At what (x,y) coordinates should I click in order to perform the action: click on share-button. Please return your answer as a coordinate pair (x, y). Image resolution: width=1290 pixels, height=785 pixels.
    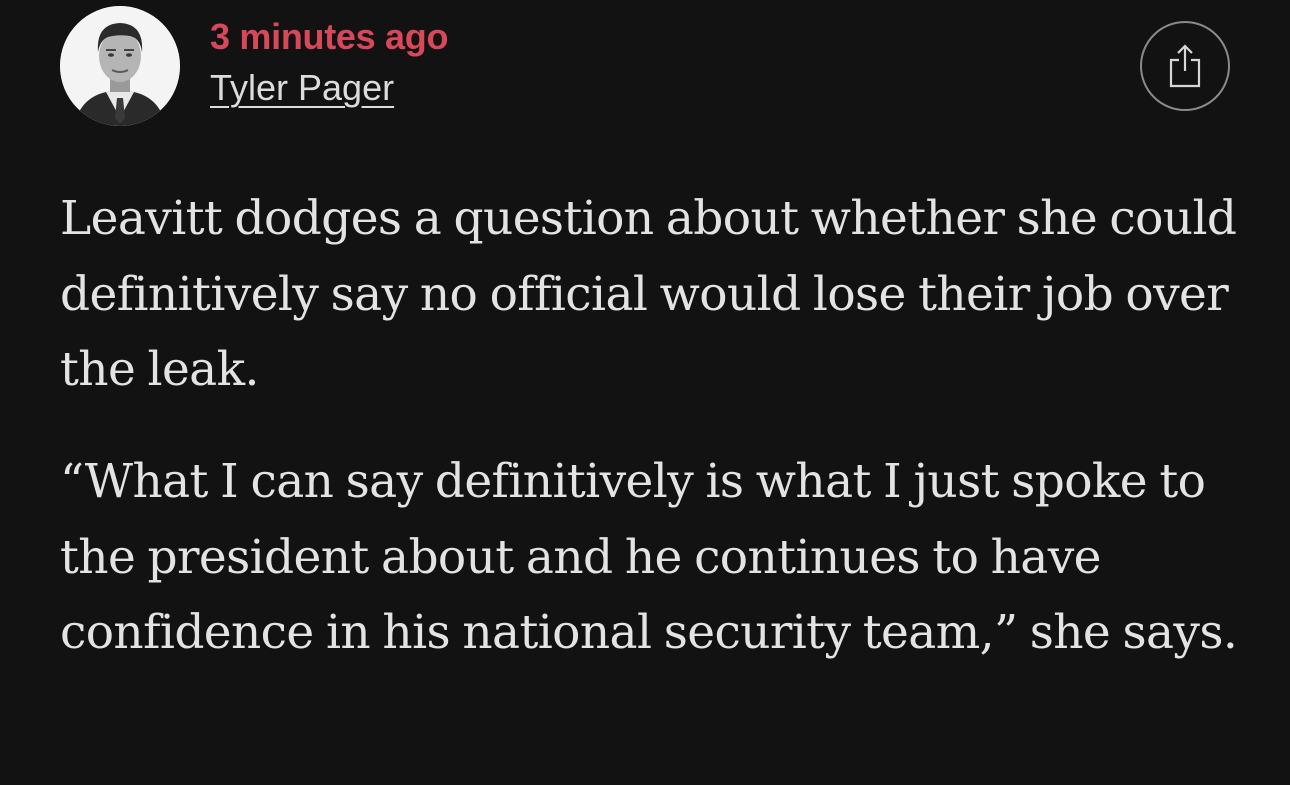
    Looking at the image, I should click on (1185, 66).